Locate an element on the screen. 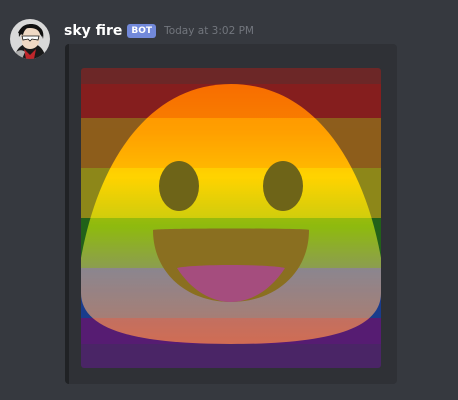 The width and height of the screenshot is (458, 400). username: sky fire is located at coordinates (93, 31).